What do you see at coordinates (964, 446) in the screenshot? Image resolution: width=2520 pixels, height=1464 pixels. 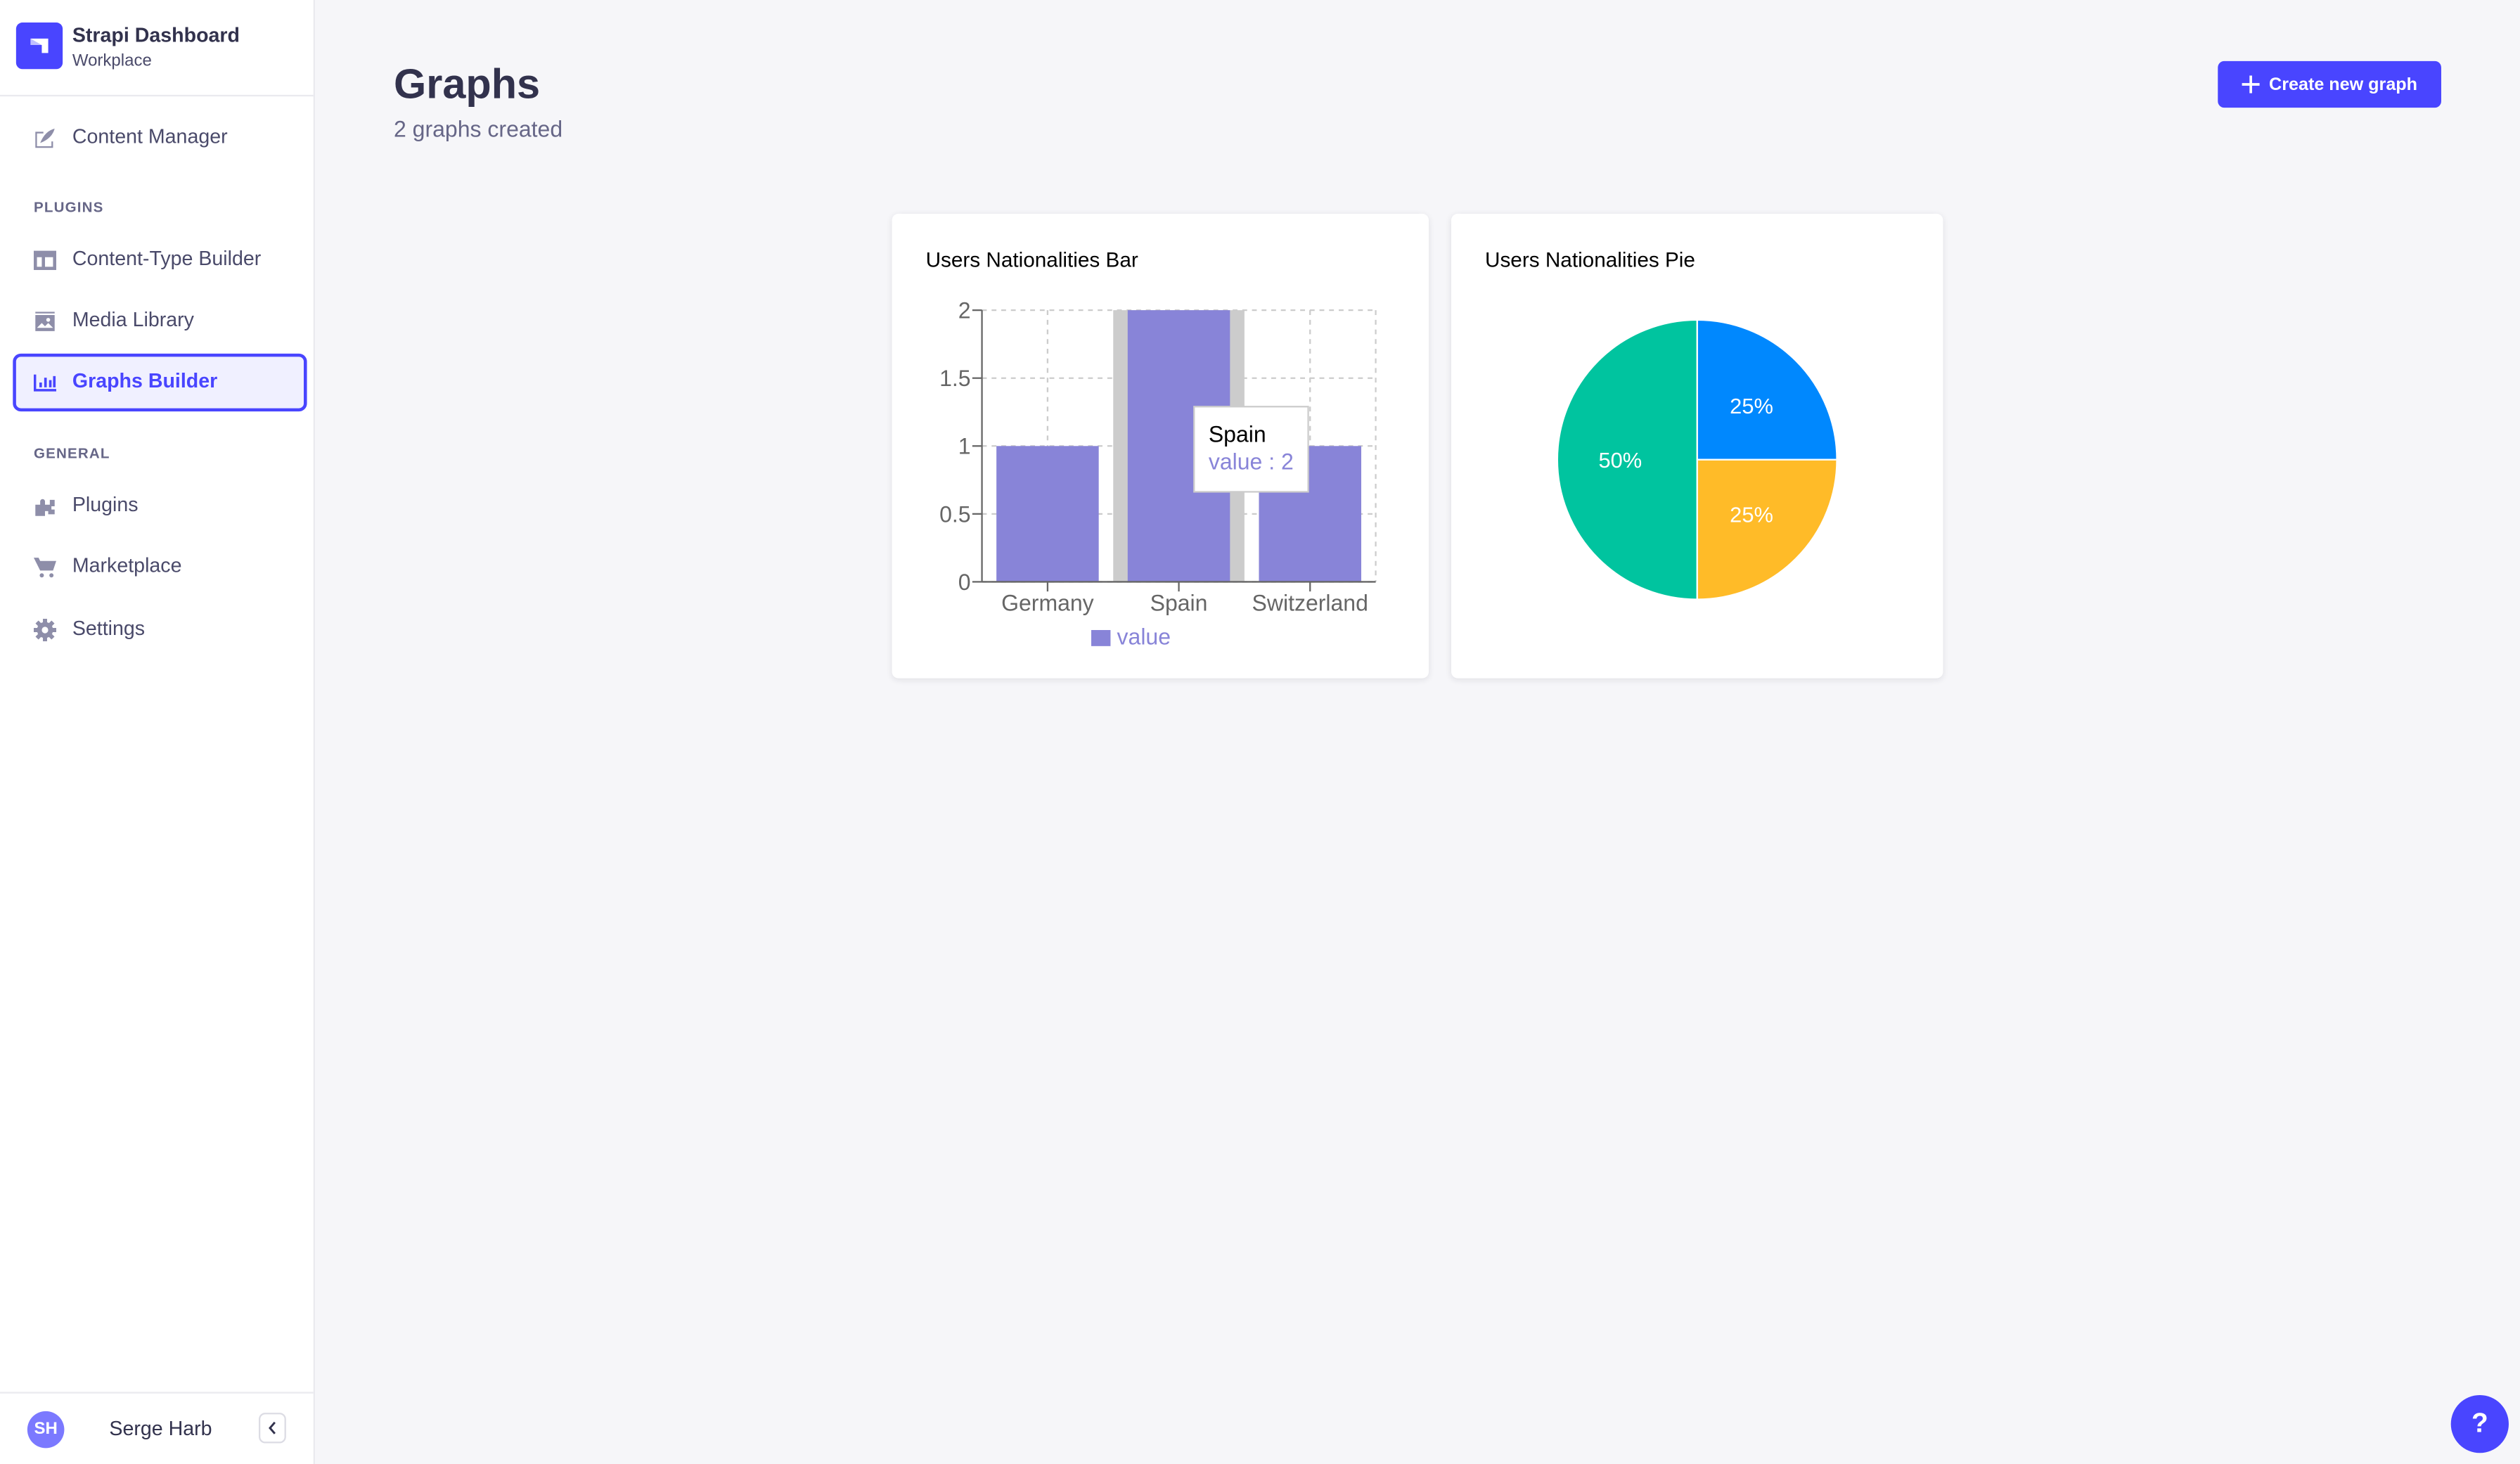 I see `y-tick-label: 1` at bounding box center [964, 446].